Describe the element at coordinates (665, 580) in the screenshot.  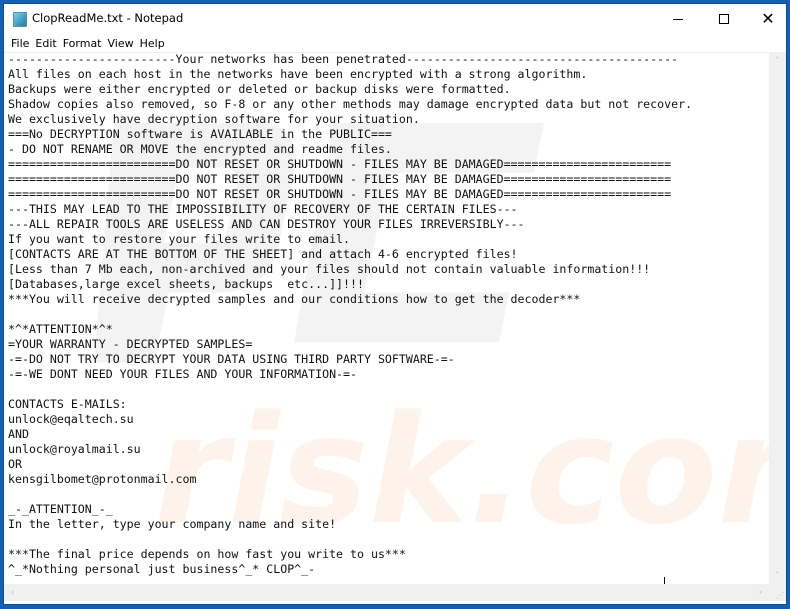
I see `text-caret` at that location.